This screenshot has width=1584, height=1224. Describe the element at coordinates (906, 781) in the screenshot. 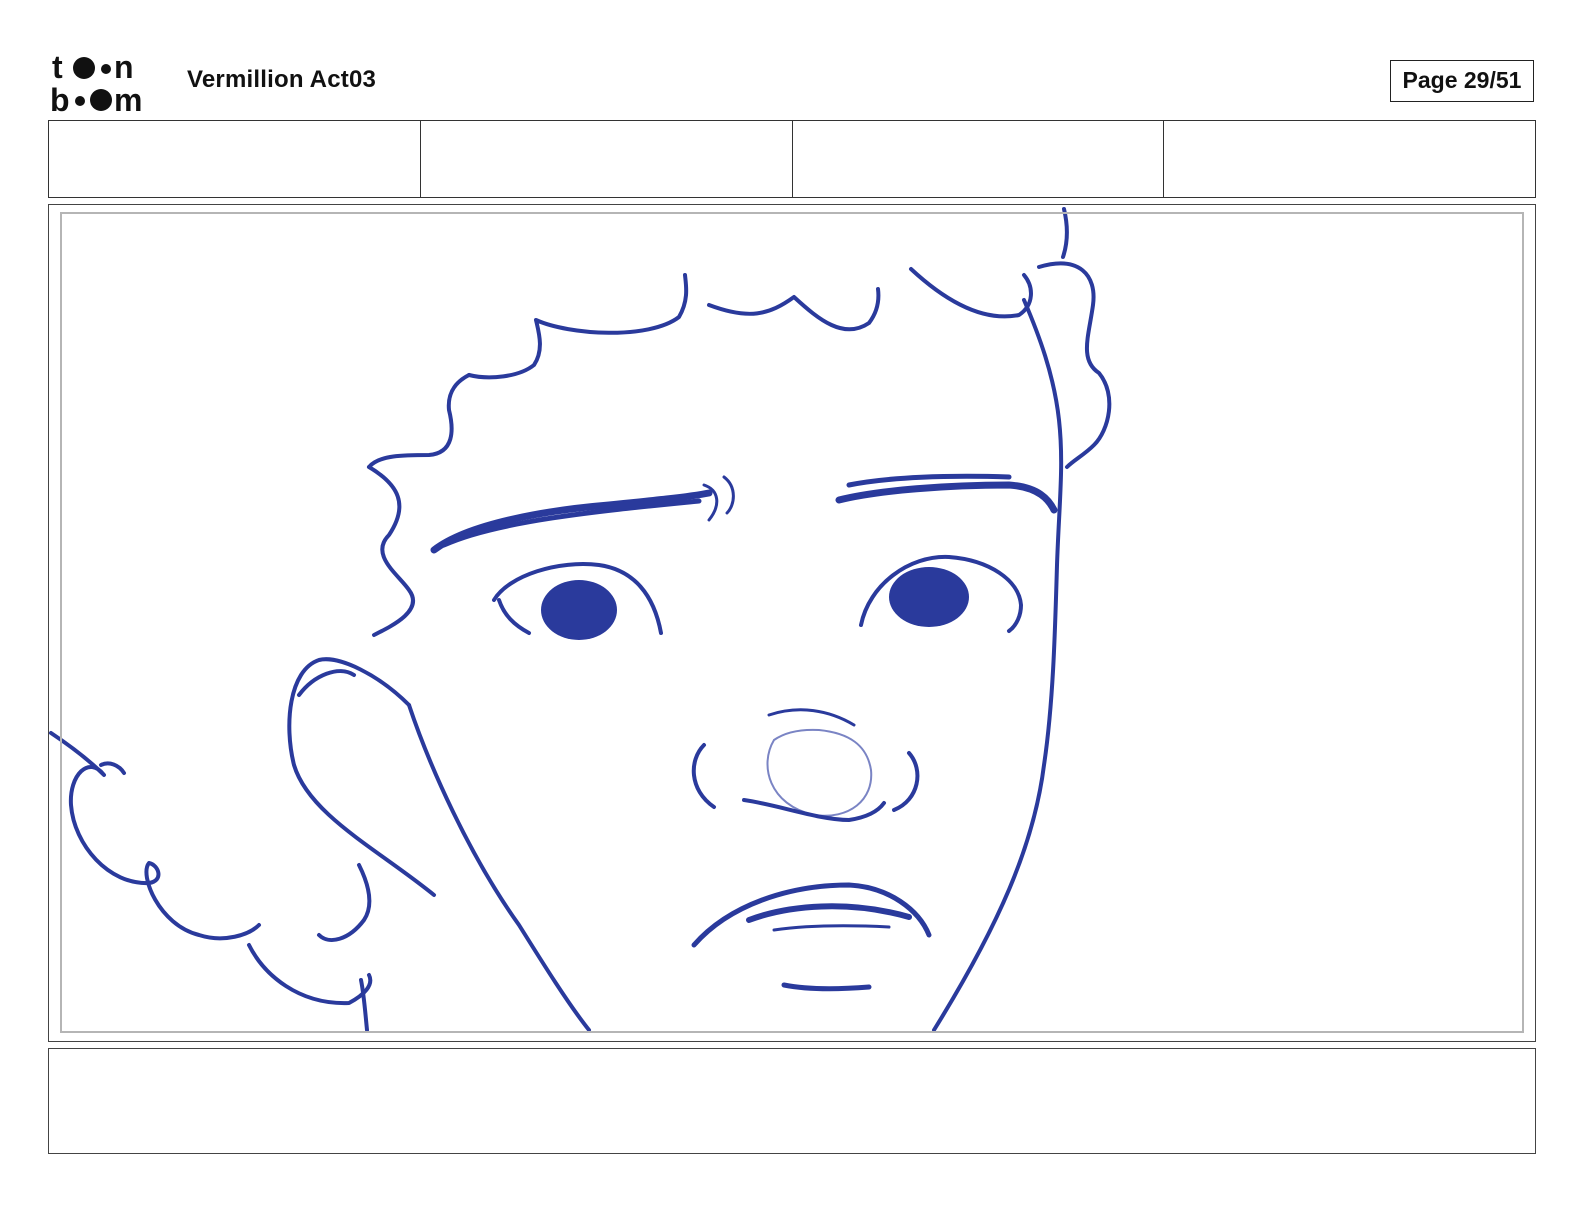

I see `nose-right` at that location.